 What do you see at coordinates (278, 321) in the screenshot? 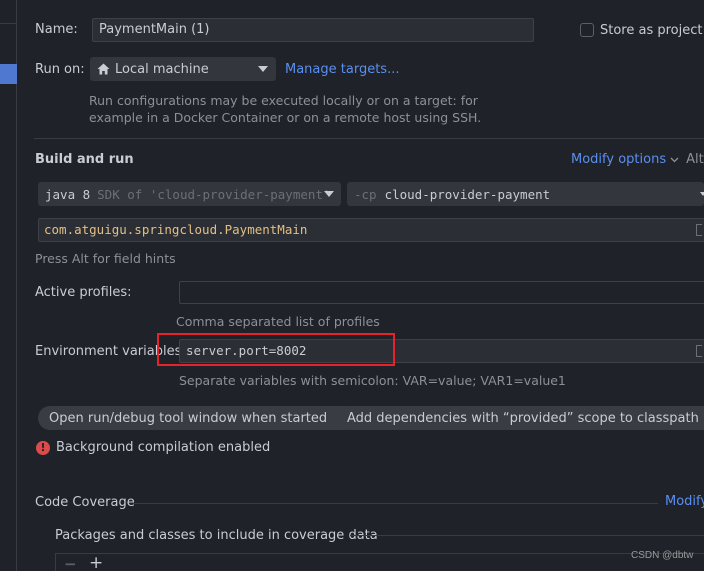
I see `active-profiles-hint: Comma separated list of profiles` at bounding box center [278, 321].